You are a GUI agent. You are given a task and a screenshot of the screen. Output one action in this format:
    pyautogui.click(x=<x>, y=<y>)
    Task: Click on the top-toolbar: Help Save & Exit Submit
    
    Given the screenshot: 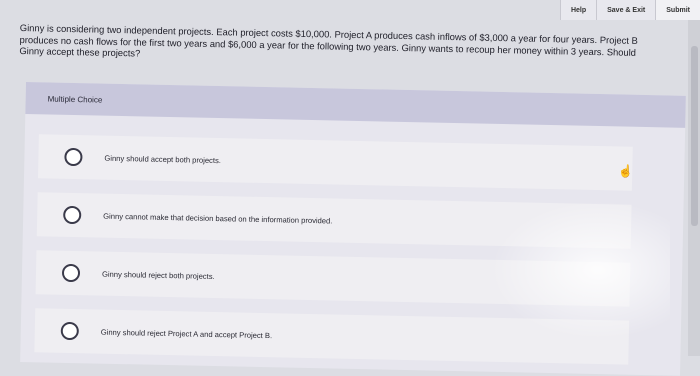 What is the action you would take?
    pyautogui.click(x=629, y=10)
    